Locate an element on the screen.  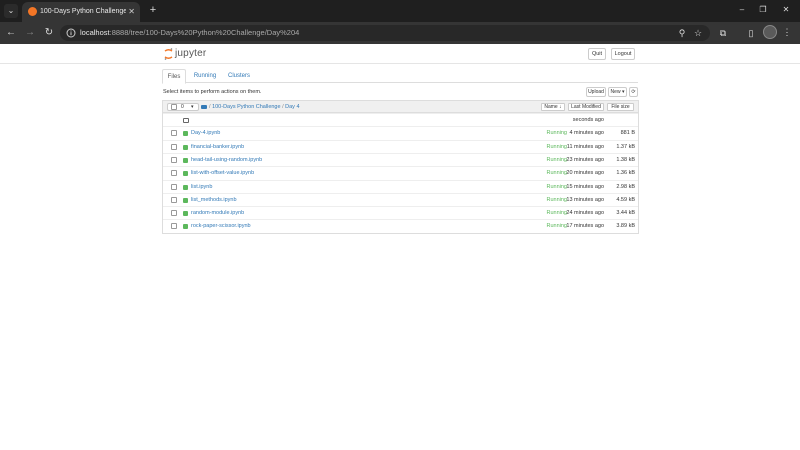
tab-files: Files is located at coordinates (174, 76).